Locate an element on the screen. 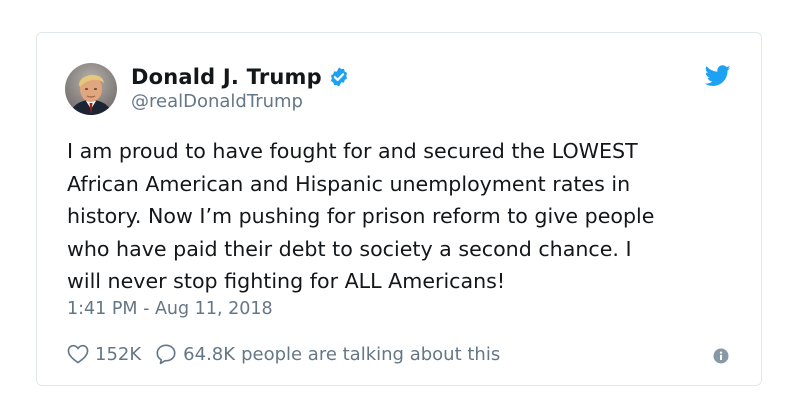  avatar is located at coordinates (91, 89).